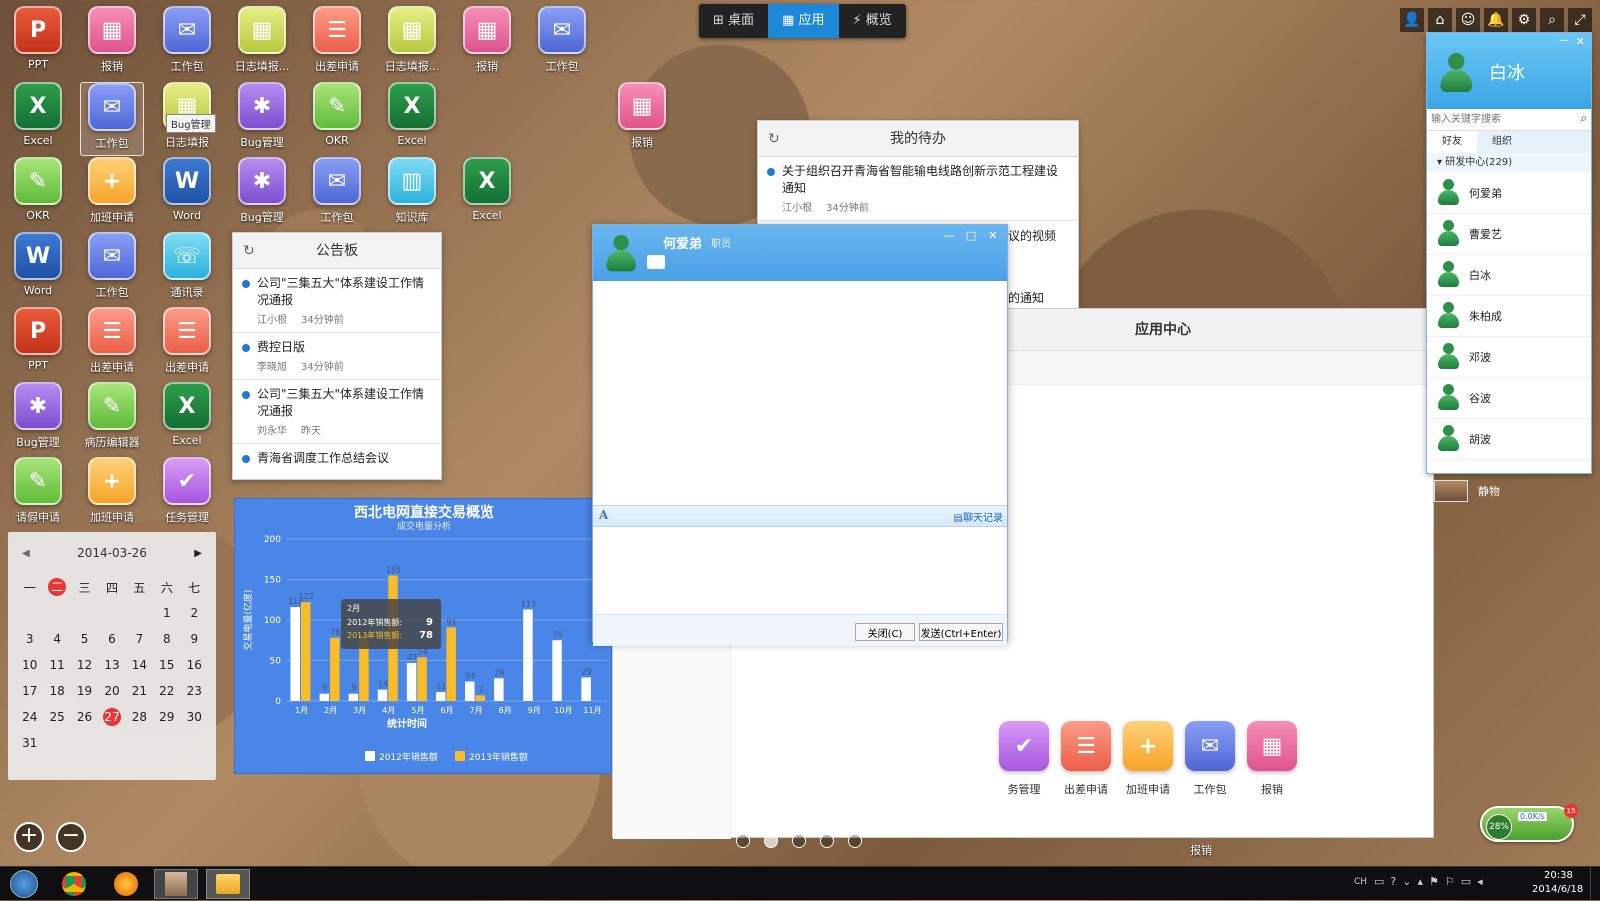  I want to click on send-button: 发送(Ctrl+Enter), so click(961, 632).